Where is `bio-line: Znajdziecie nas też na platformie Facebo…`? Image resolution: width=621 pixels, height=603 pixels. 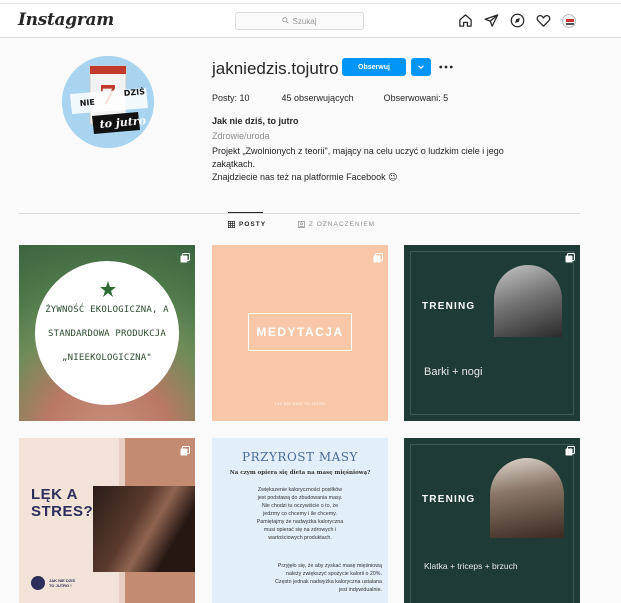 bio-line: Znajdziecie nas też na platformie Facebo… is located at coordinates (305, 177).